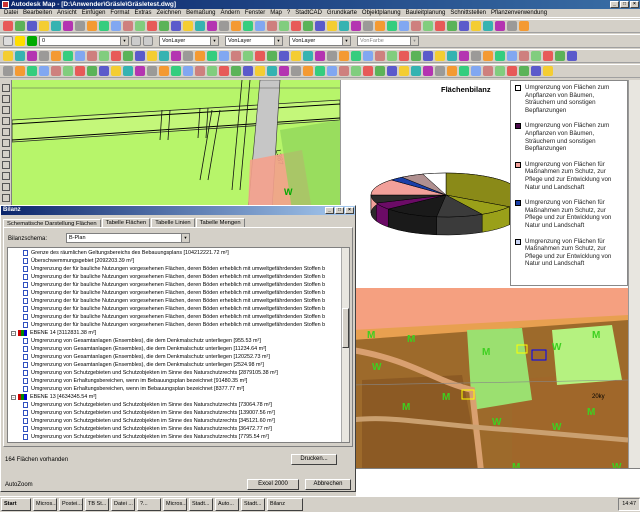 This screenshot has width=640, height=512. Describe the element at coordinates (94, 13) in the screenshot. I see `menu-item-3: Einfügen` at that location.